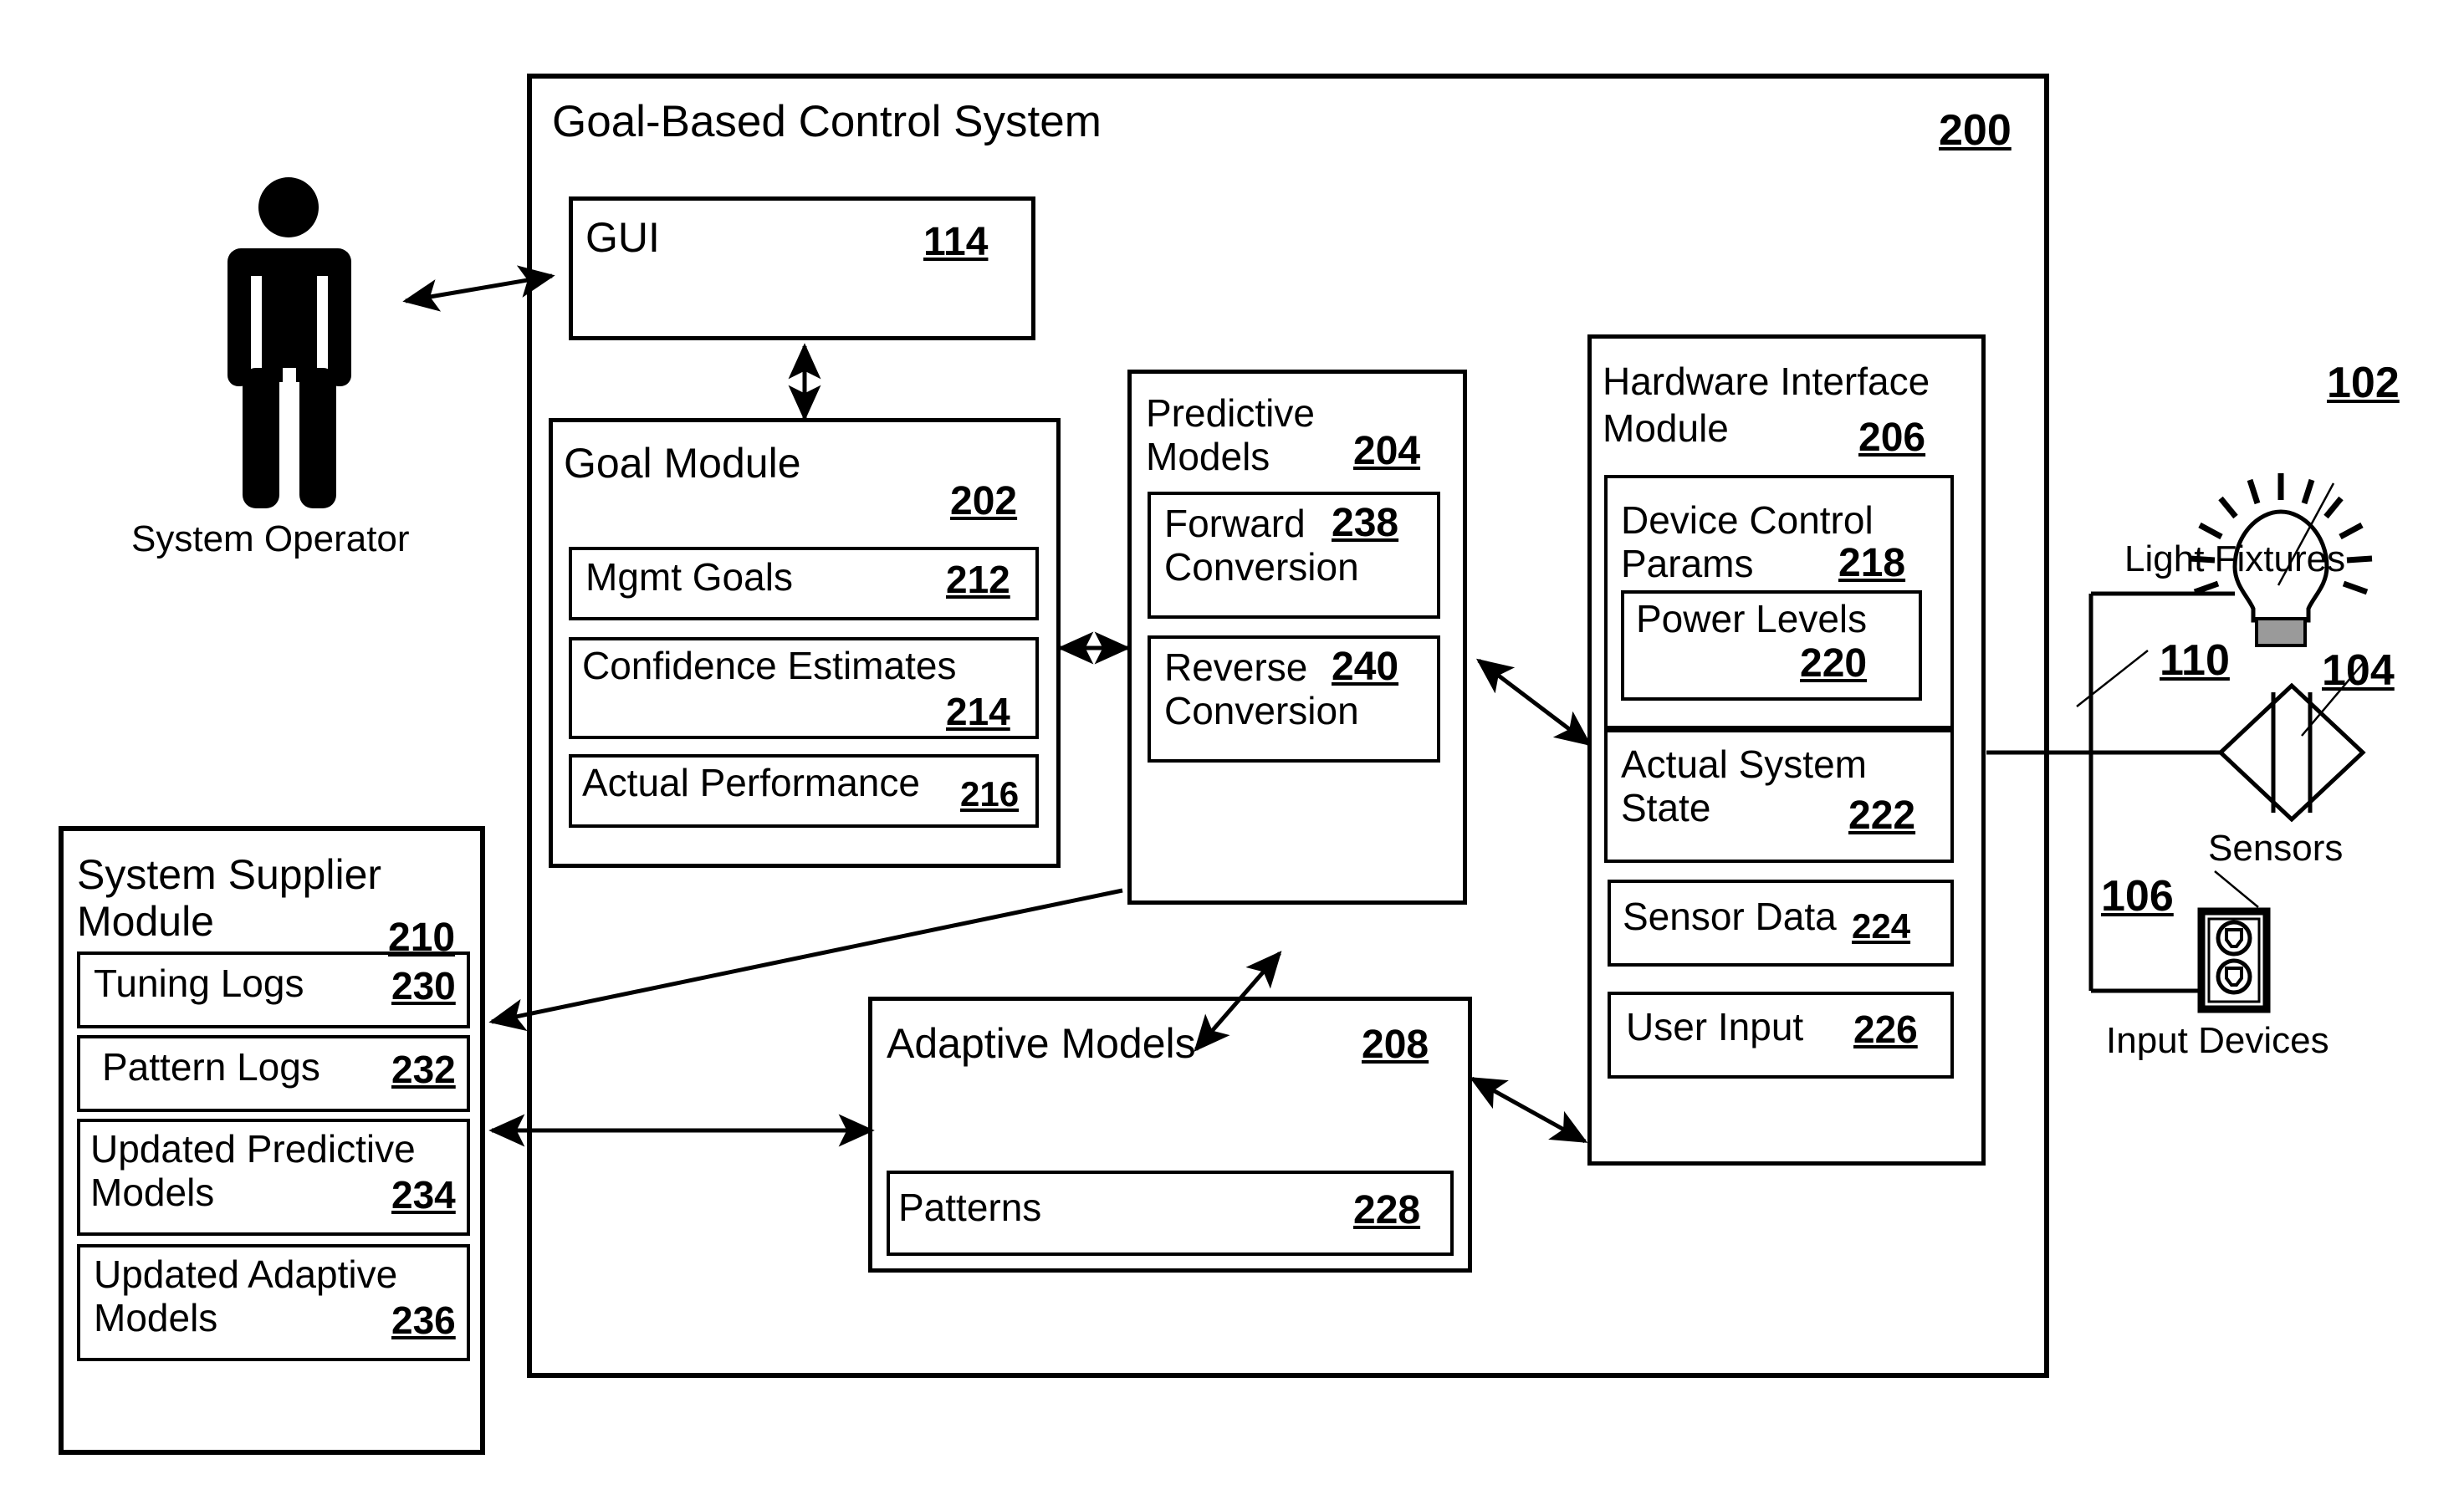 This screenshot has width=2464, height=1505. Describe the element at coordinates (1042, 1043) in the screenshot. I see `adaptive-models-label: Adaptive Models` at that location.